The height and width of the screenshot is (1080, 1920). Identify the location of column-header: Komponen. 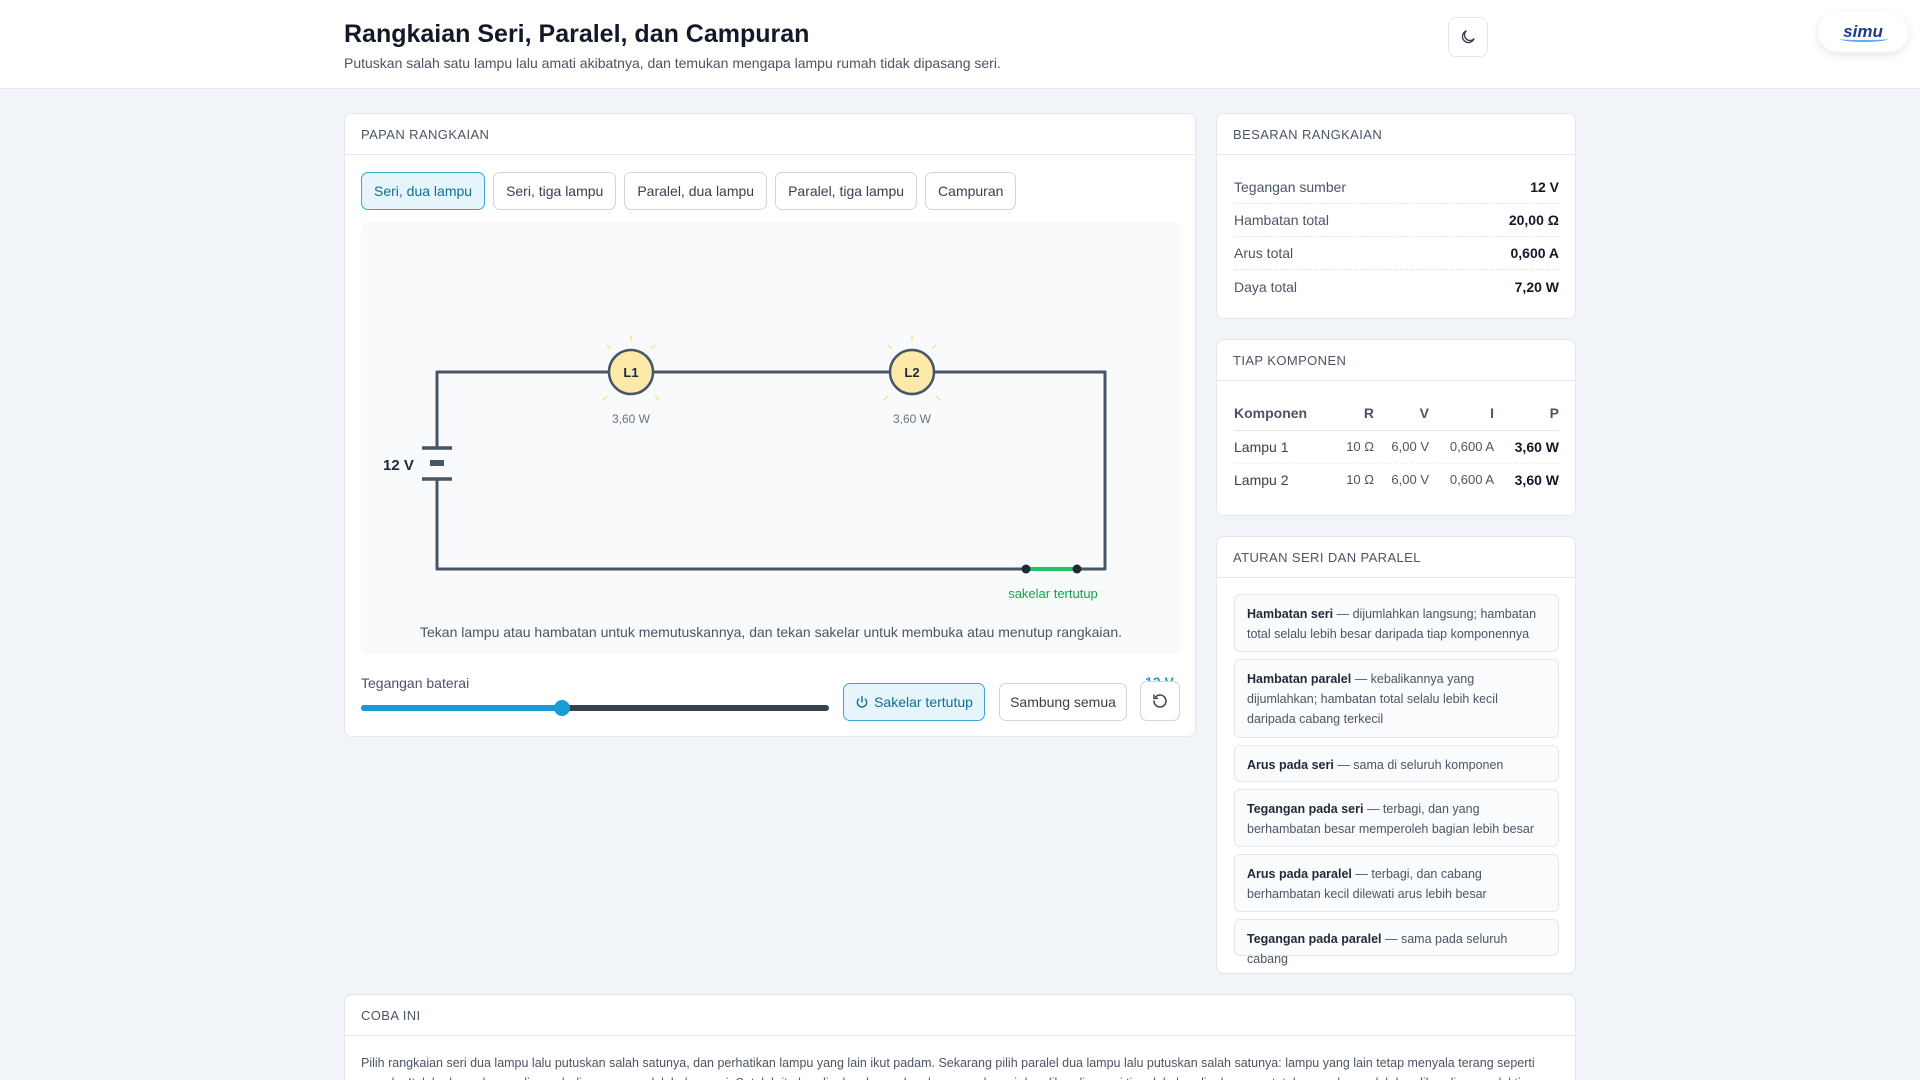
(1284, 413).